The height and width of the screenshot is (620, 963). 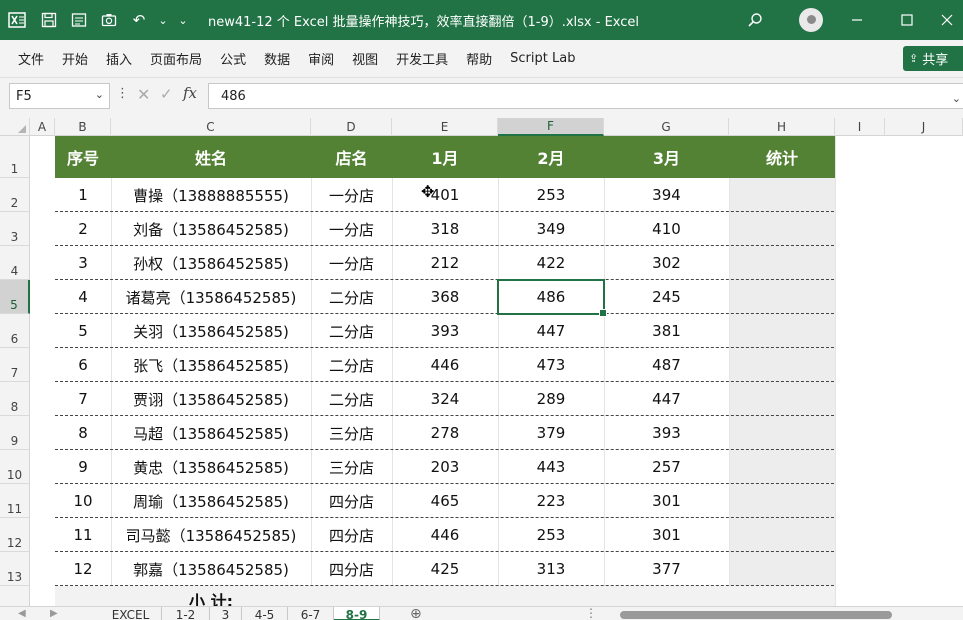 What do you see at coordinates (551, 127) in the screenshot?
I see `column-header-f: F` at bounding box center [551, 127].